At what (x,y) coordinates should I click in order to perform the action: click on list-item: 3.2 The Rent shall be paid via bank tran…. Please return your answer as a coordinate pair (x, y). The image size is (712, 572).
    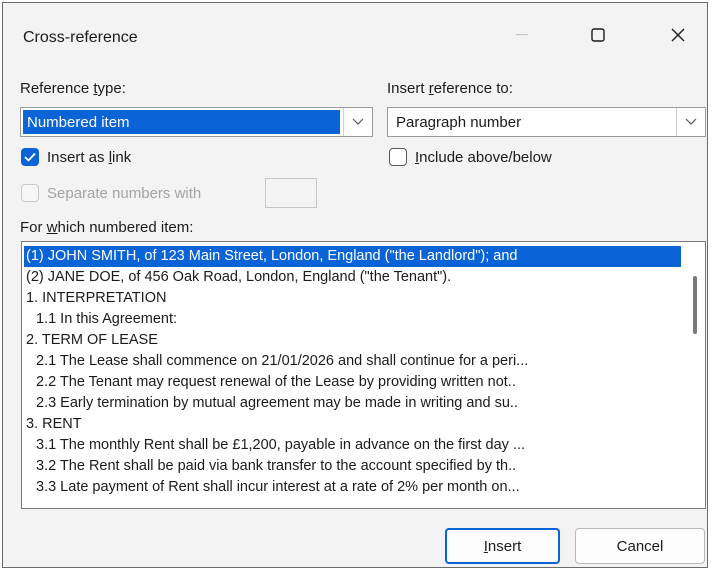
    Looking at the image, I should click on (352, 466).